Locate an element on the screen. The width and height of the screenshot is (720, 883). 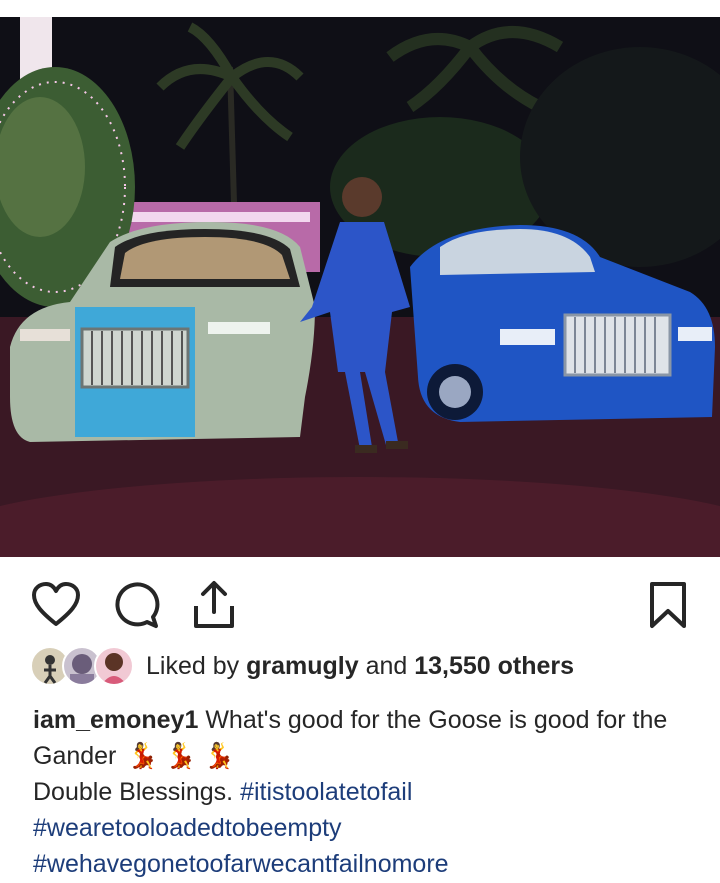
caption-username: iam_emoney1 is located at coordinates (115, 720).